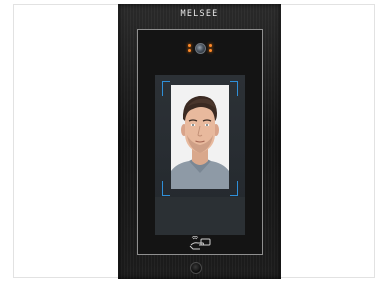 The height and width of the screenshot is (282, 390). What do you see at coordinates (234, 188) in the screenshot?
I see `scan-bracket-bottom-right` at bounding box center [234, 188].